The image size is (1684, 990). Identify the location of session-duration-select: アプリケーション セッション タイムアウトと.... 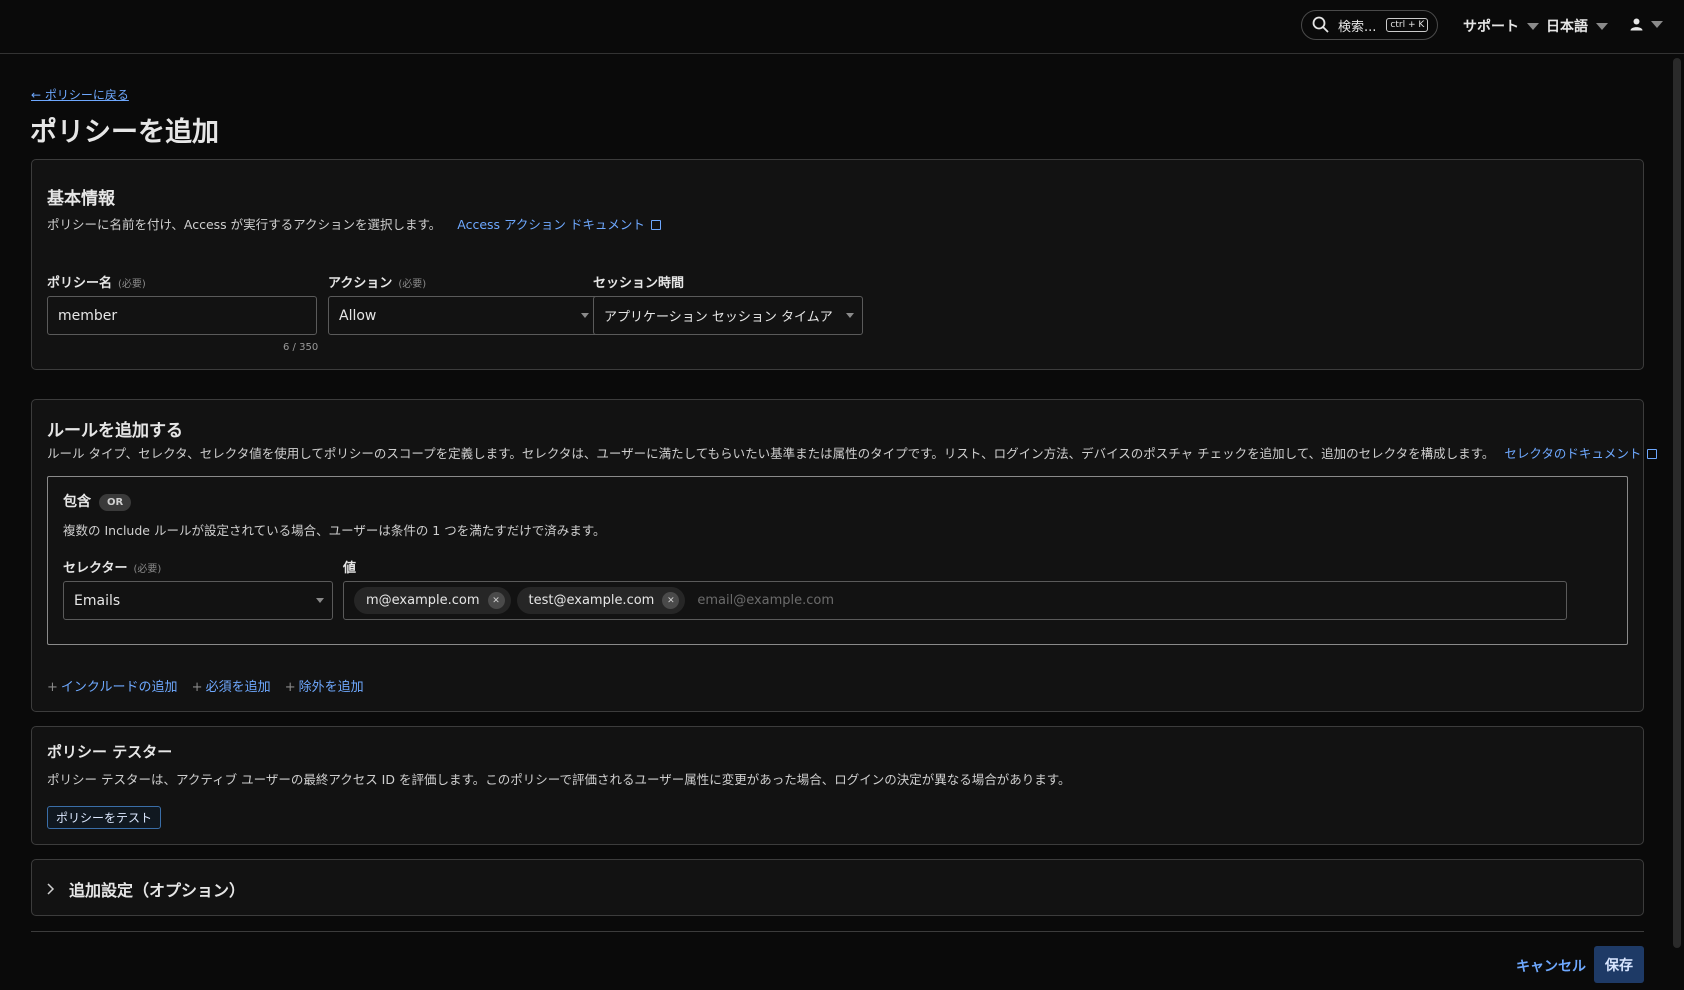
(728, 315).